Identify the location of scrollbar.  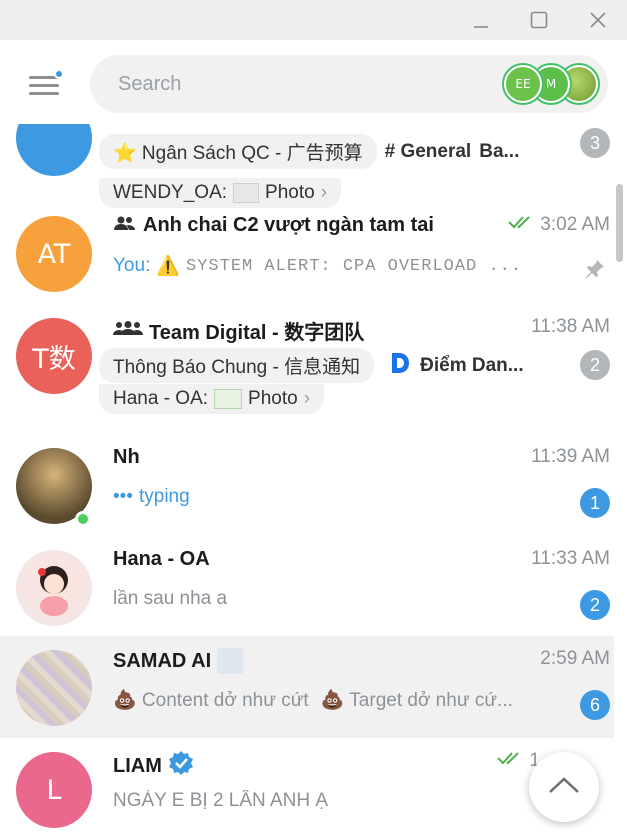
(620, 478).